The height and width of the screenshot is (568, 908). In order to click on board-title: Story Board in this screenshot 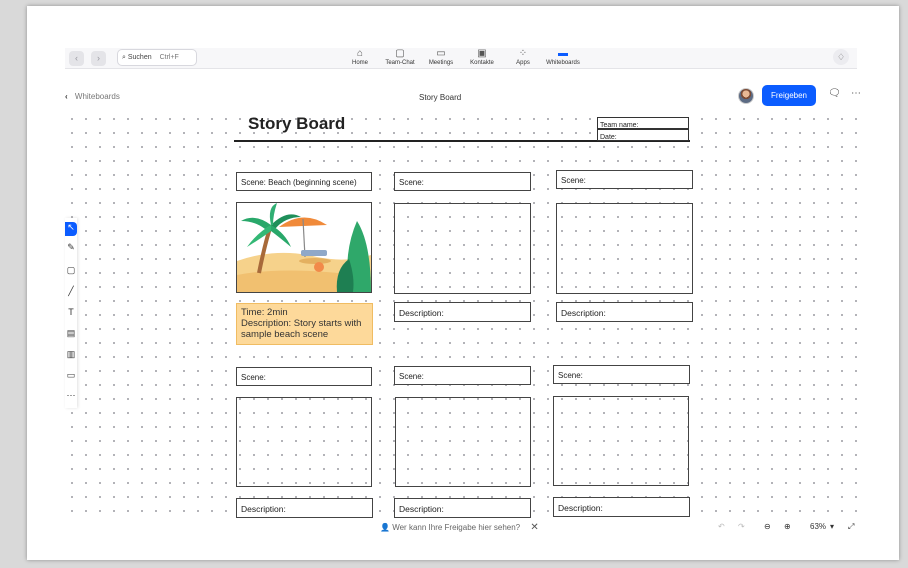, I will do `click(296, 124)`.